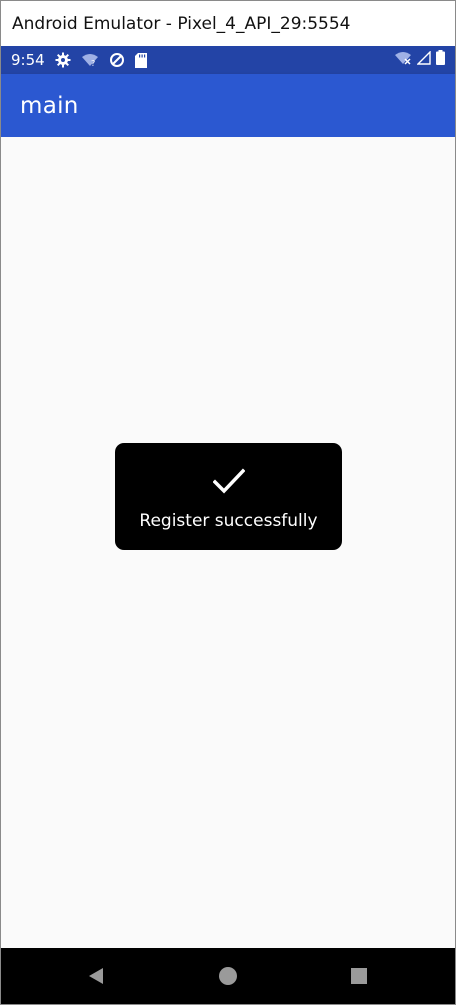  What do you see at coordinates (228, 483) in the screenshot?
I see `checkmark-icon` at bounding box center [228, 483].